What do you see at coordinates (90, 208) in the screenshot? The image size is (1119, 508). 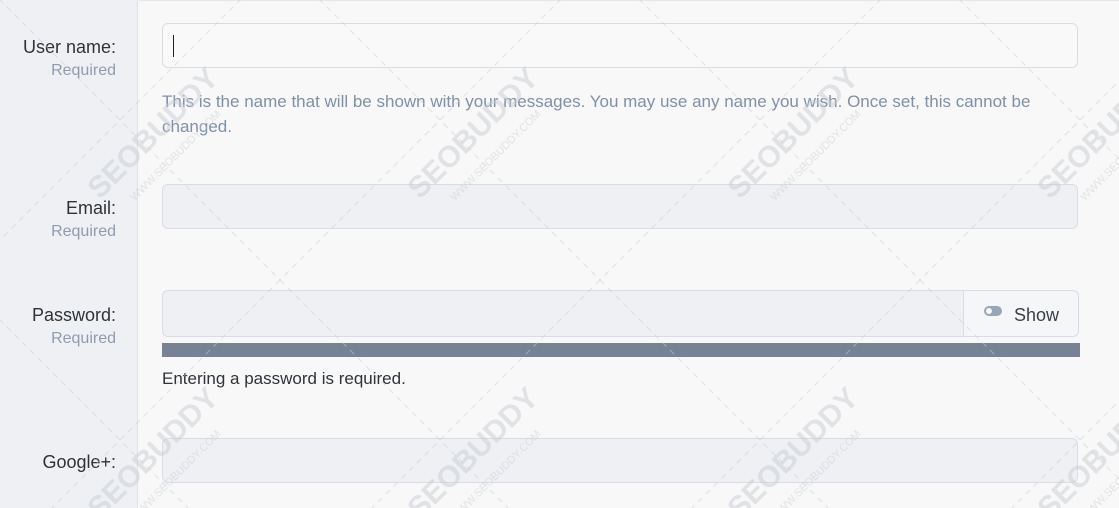 I see `email-label: Email:` at bounding box center [90, 208].